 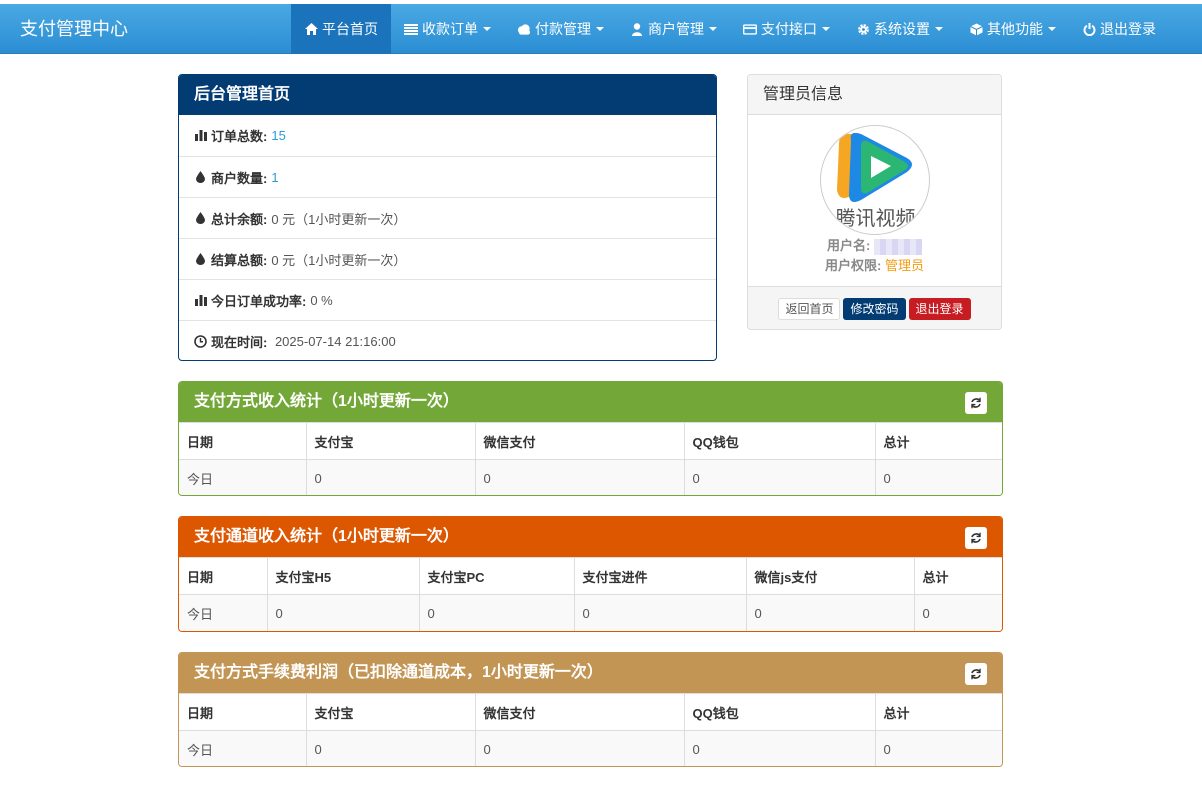 I want to click on cube-icon, so click(x=976, y=29).